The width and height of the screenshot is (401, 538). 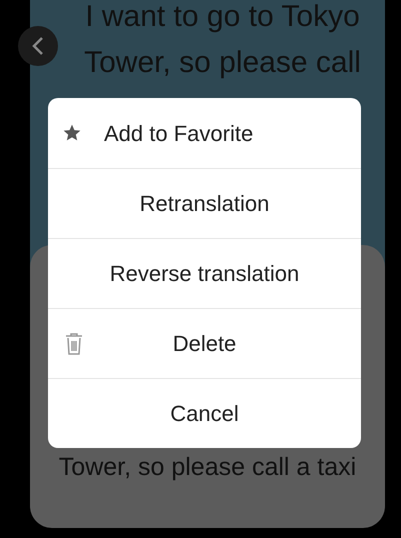 What do you see at coordinates (204, 133) in the screenshot?
I see `menu-item: Add to Favorite` at bounding box center [204, 133].